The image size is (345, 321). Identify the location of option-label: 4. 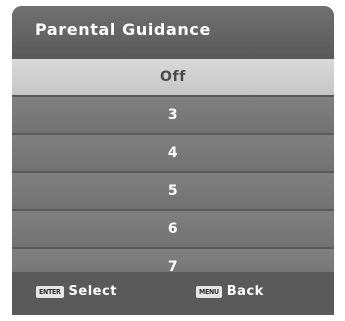
(173, 153).